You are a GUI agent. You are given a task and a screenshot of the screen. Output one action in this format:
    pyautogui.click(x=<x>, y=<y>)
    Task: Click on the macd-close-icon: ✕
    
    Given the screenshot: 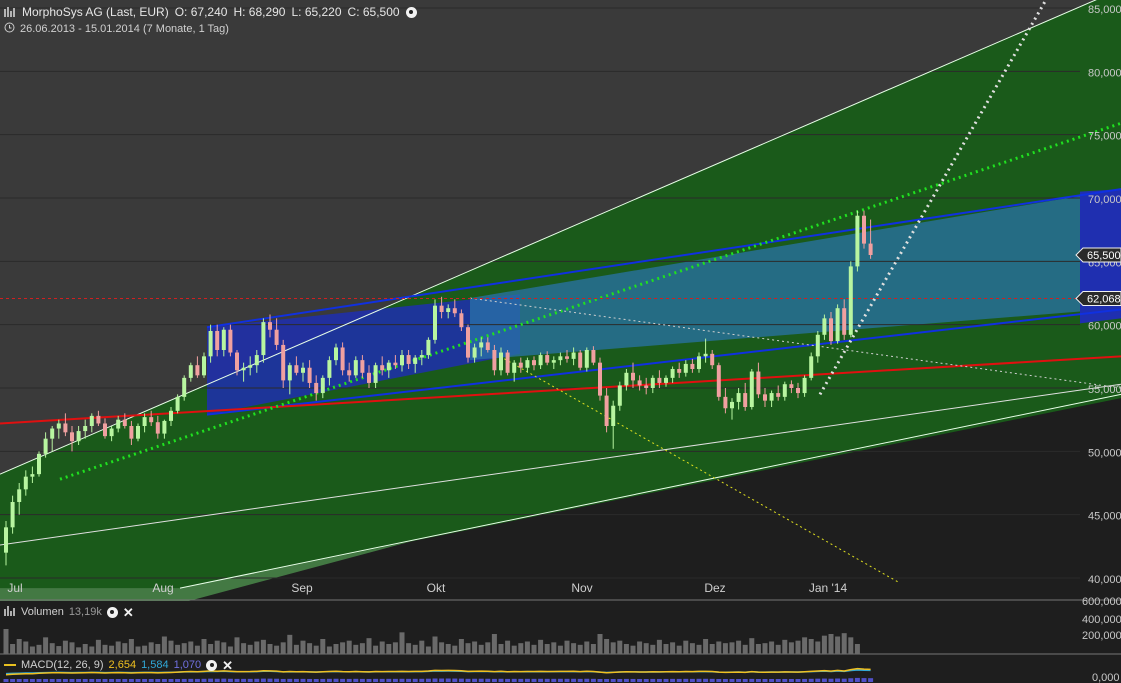 What is the action you would take?
    pyautogui.click(x=227, y=665)
    